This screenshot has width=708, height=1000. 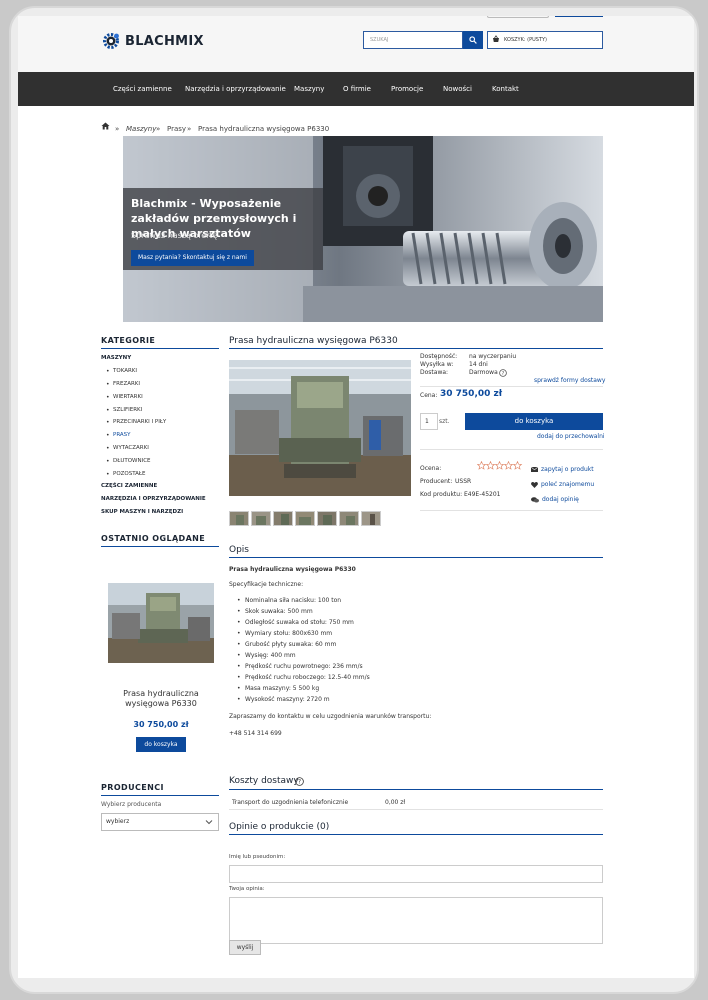 I want to click on category-grinders: SZLIFIERKI, so click(x=124, y=410).